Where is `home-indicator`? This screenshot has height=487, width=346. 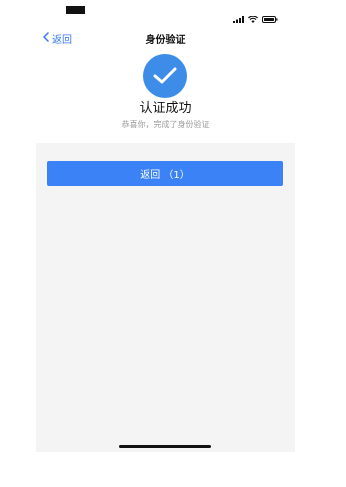
home-indicator is located at coordinates (165, 446).